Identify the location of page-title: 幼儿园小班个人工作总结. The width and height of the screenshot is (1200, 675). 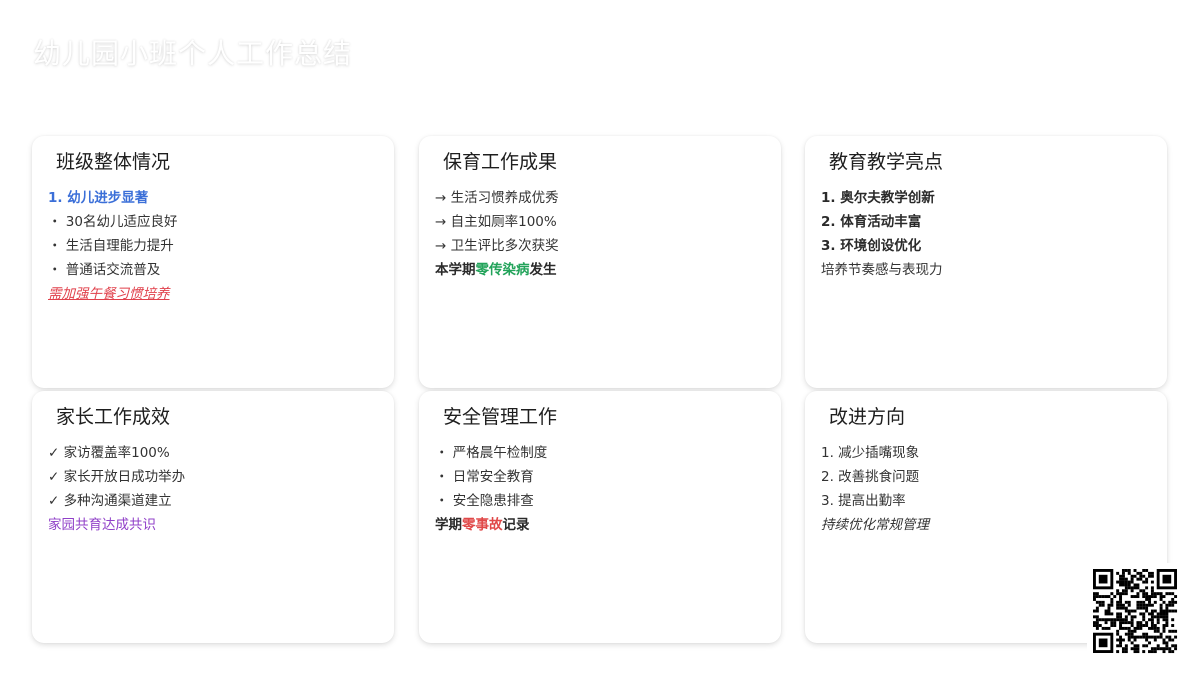
(193, 53).